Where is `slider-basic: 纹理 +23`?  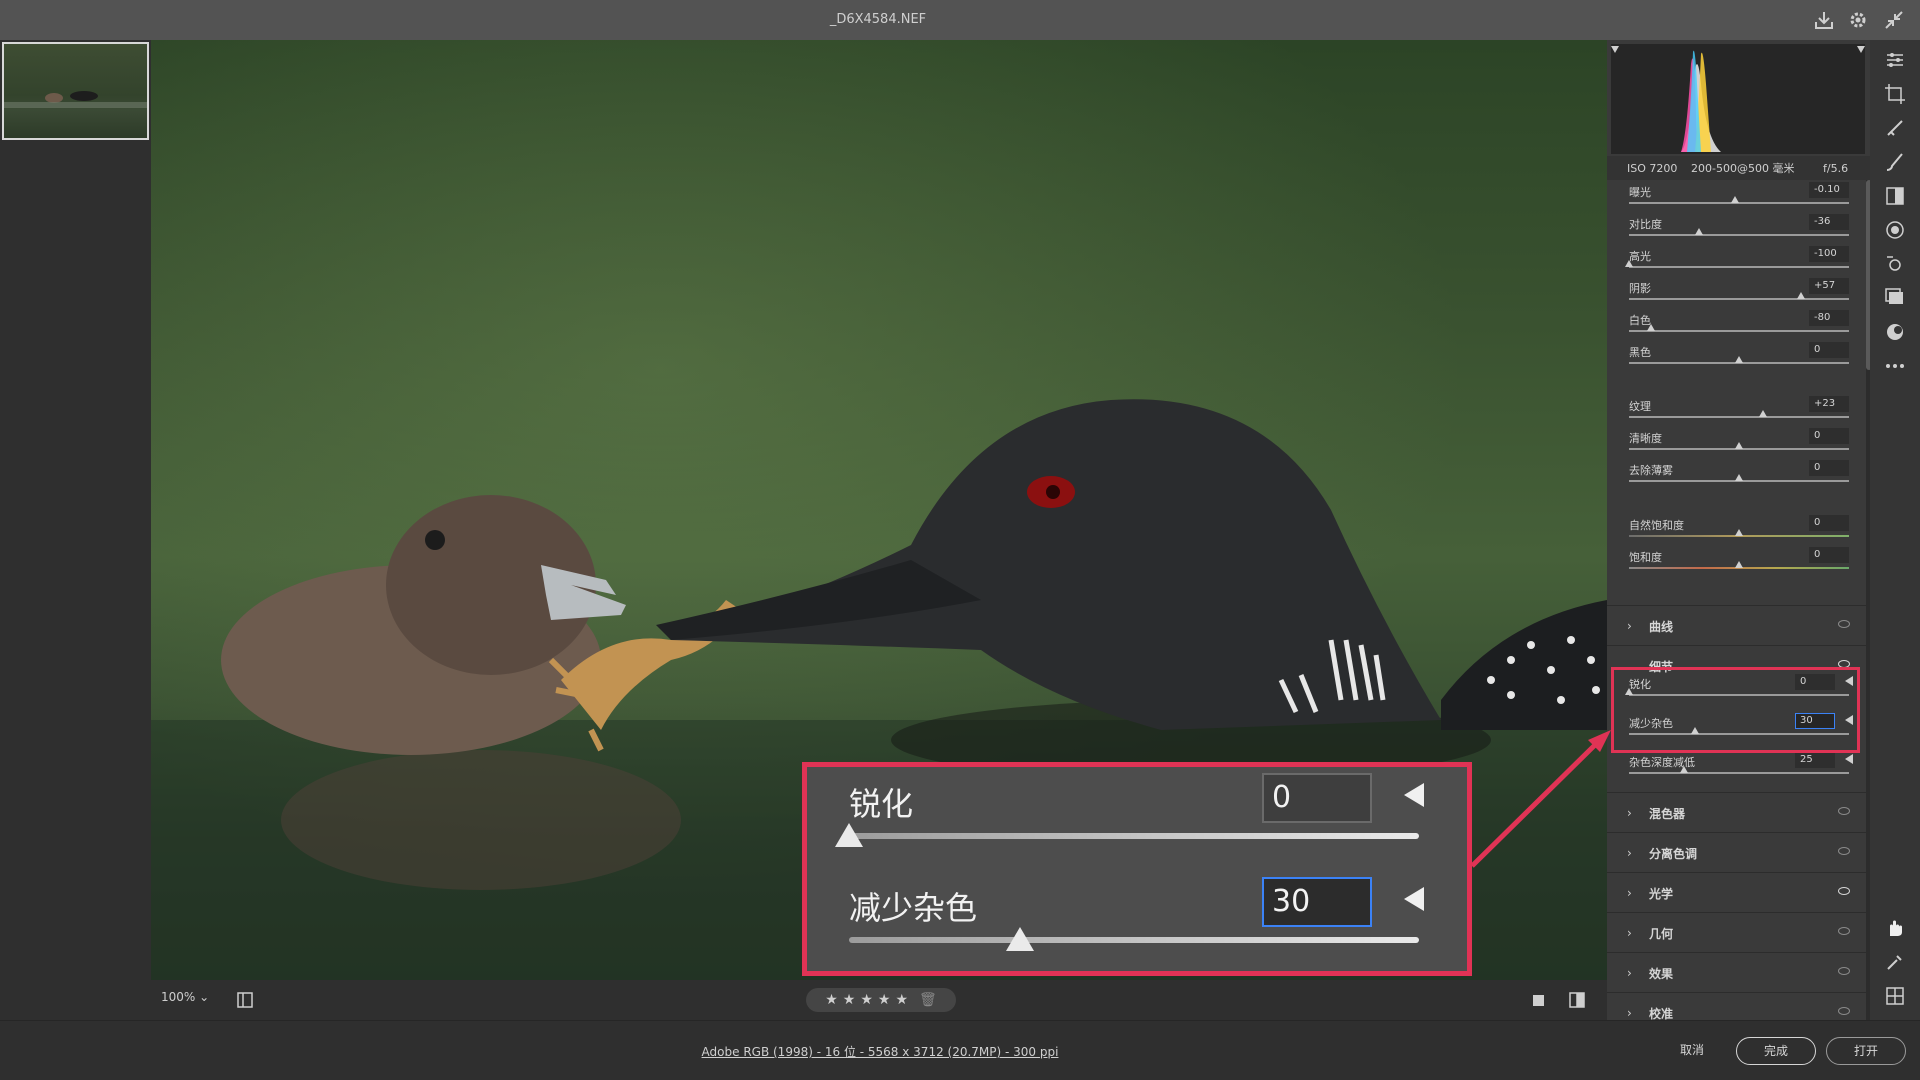
slider-basic: 纹理 +23 is located at coordinates (1739, 412).